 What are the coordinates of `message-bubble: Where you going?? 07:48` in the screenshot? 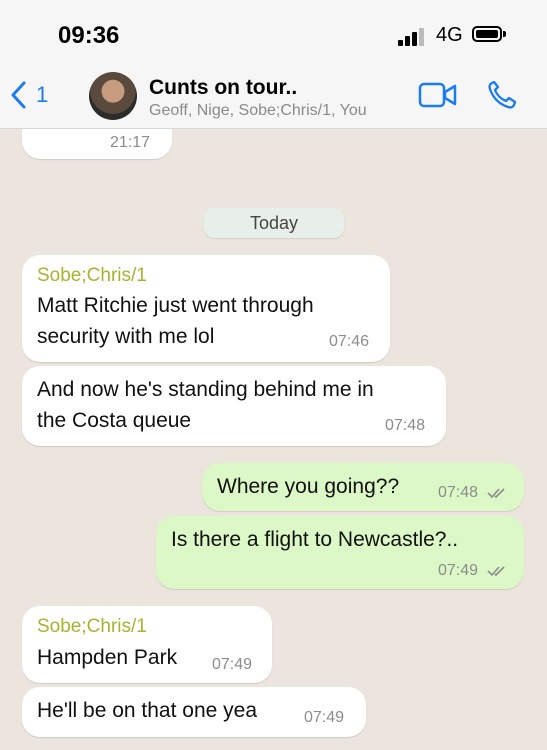 It's located at (363, 487).